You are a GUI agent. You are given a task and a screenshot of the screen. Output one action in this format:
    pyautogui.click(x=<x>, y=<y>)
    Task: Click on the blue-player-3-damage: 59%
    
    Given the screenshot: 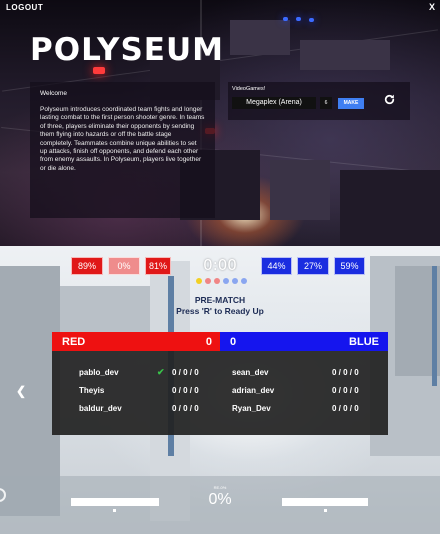 What is the action you would take?
    pyautogui.click(x=349, y=266)
    